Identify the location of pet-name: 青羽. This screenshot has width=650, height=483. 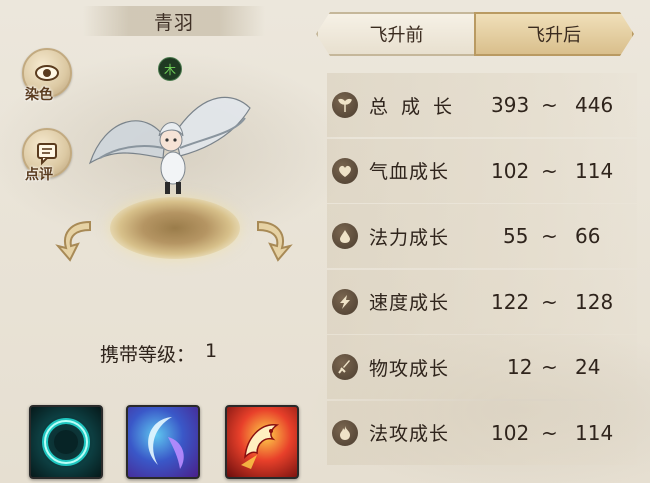
(173, 22).